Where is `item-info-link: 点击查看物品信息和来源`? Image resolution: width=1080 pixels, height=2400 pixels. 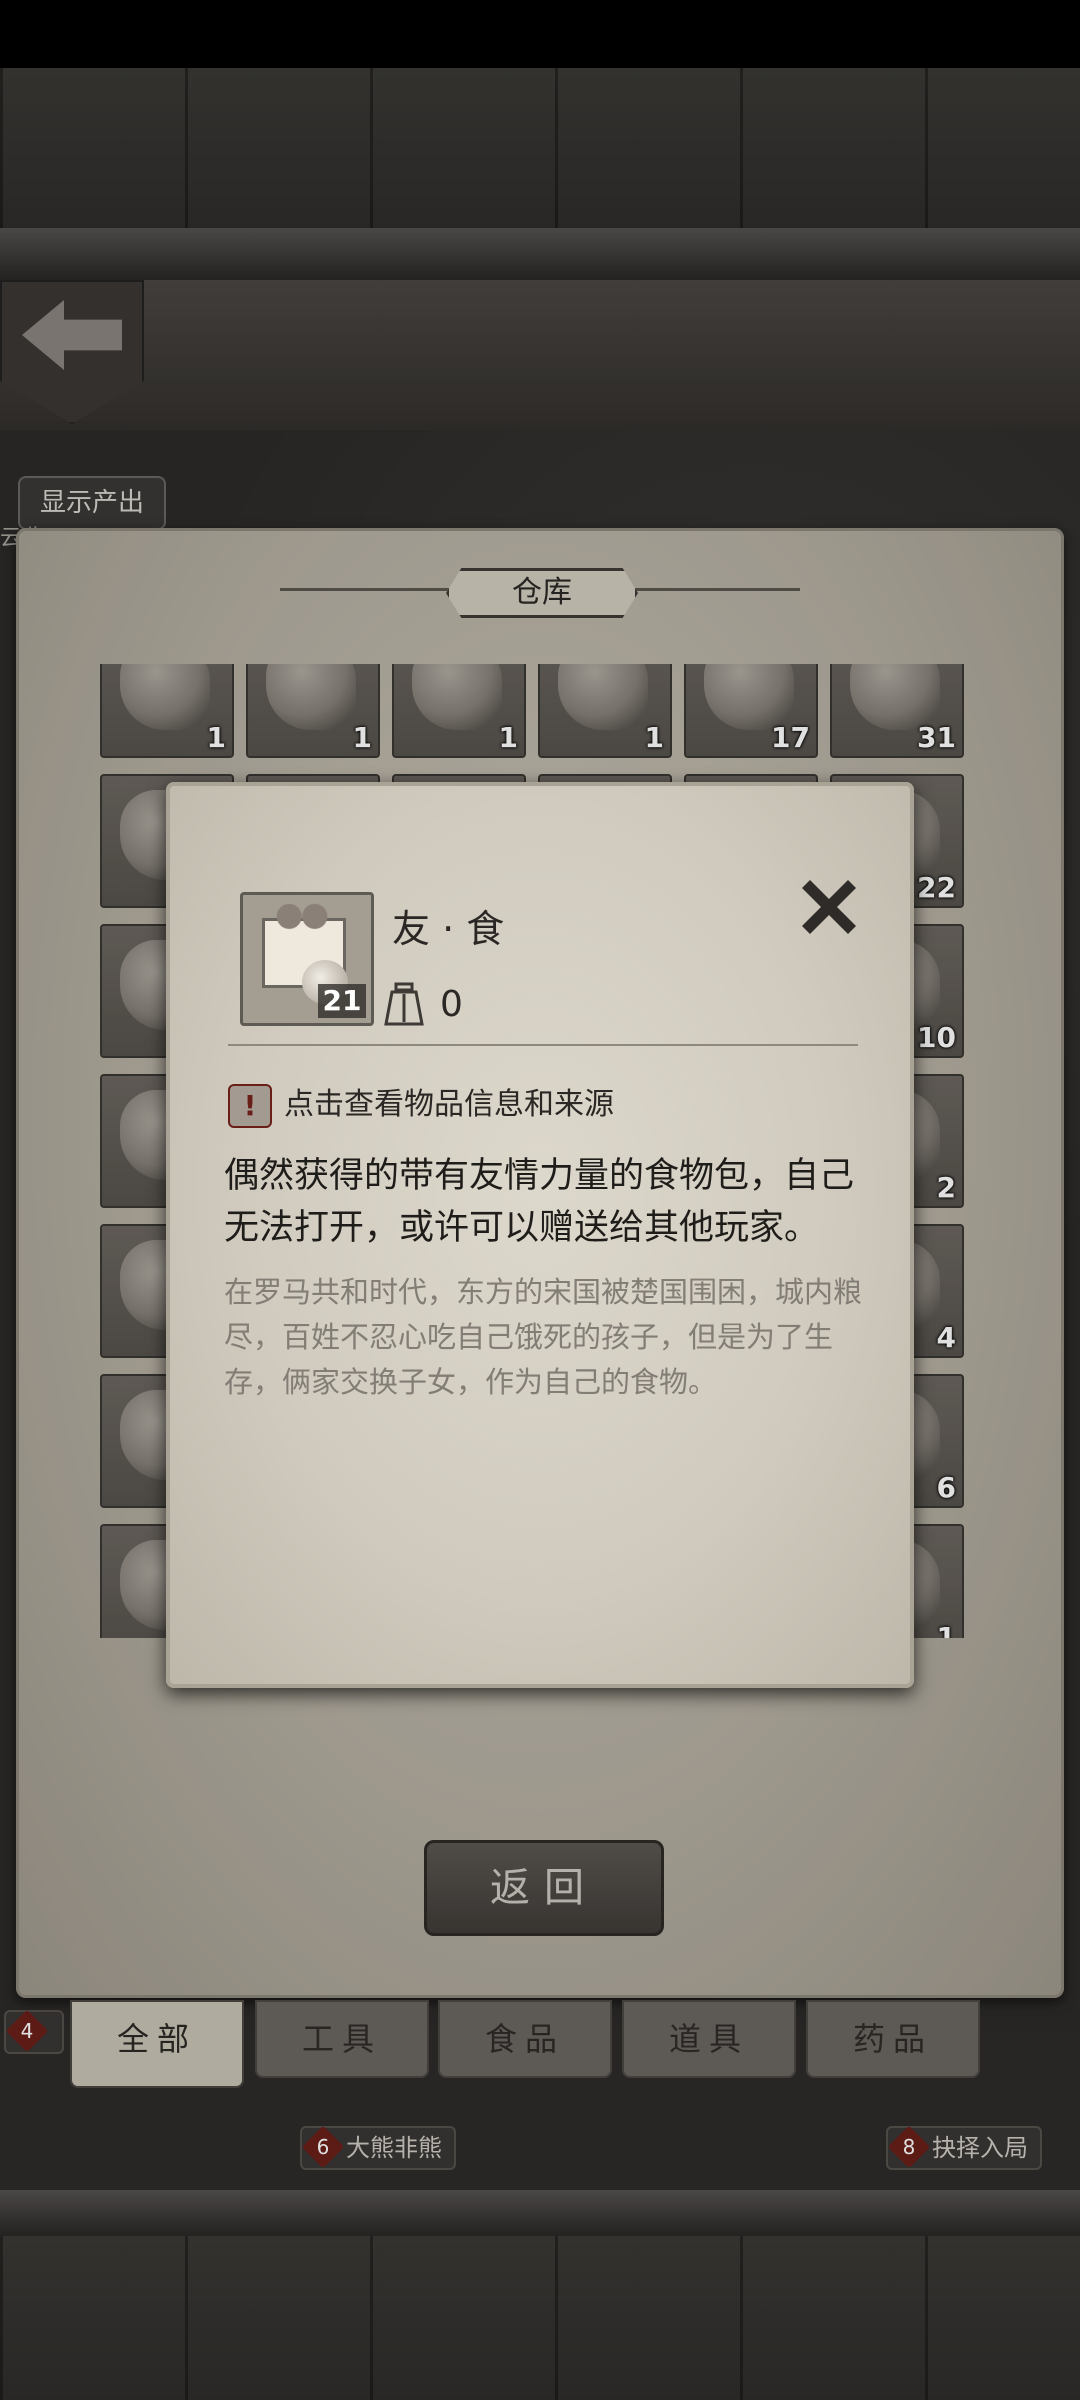 item-info-link: 点击查看物品信息和来源 is located at coordinates (449, 1105).